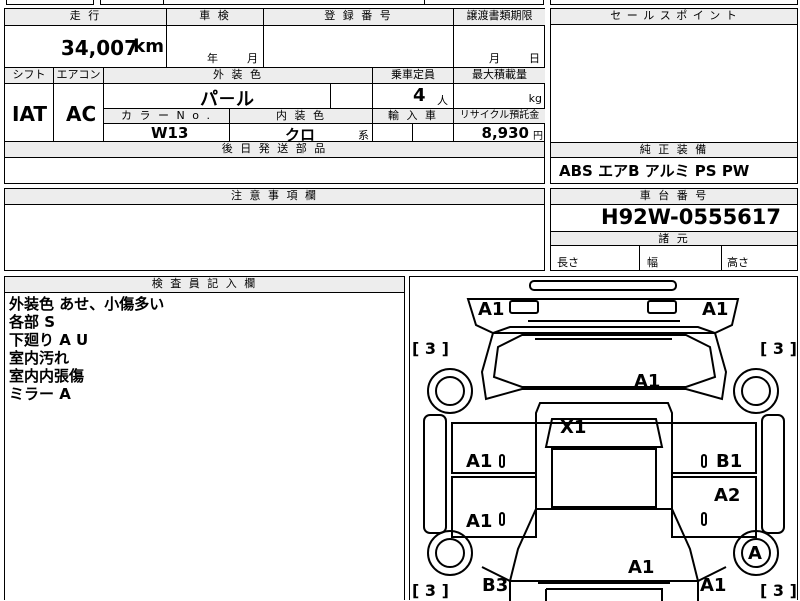 Image resolution: width=800 pixels, height=601 pixels. What do you see at coordinates (215, 17) in the screenshot?
I see `inspection-header: 車 検` at bounding box center [215, 17].